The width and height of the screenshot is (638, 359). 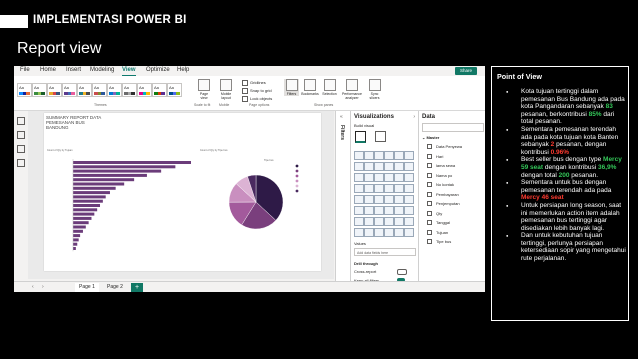 I want to click on page-tab-2: Page 2, so click(x=115, y=287).